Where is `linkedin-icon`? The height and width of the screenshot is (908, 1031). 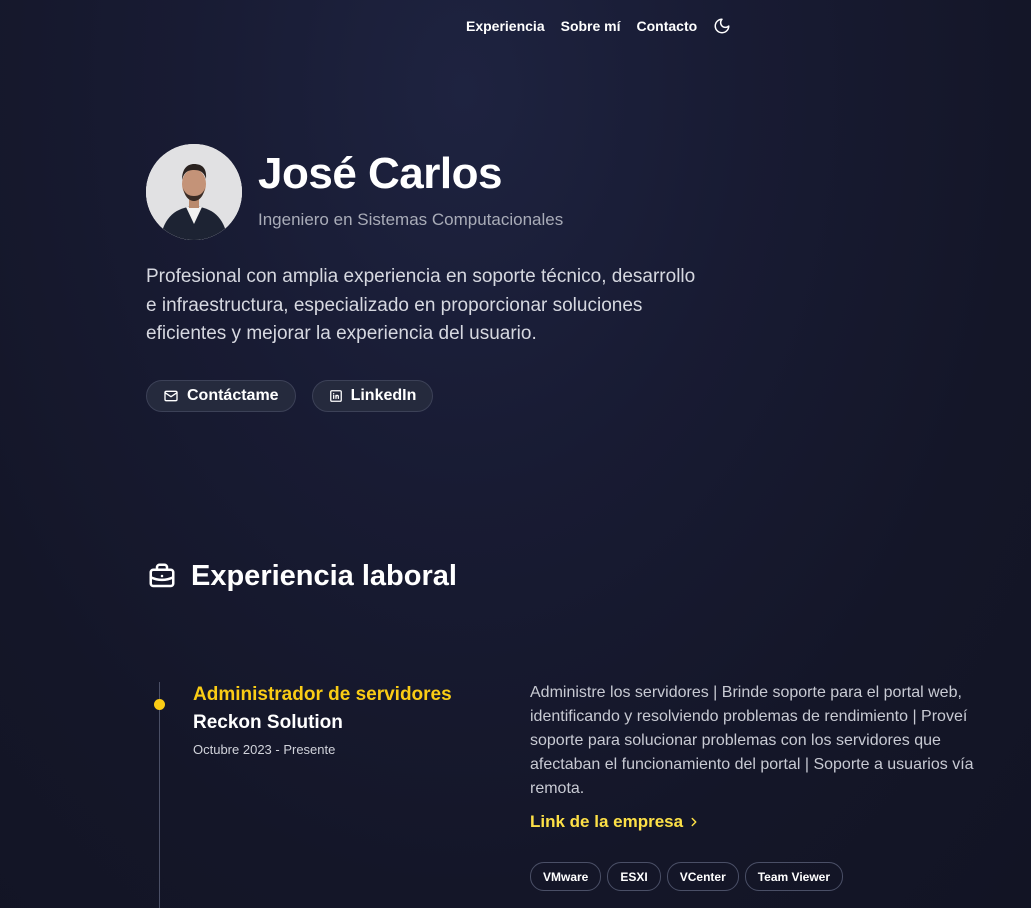
linkedin-icon is located at coordinates (336, 396).